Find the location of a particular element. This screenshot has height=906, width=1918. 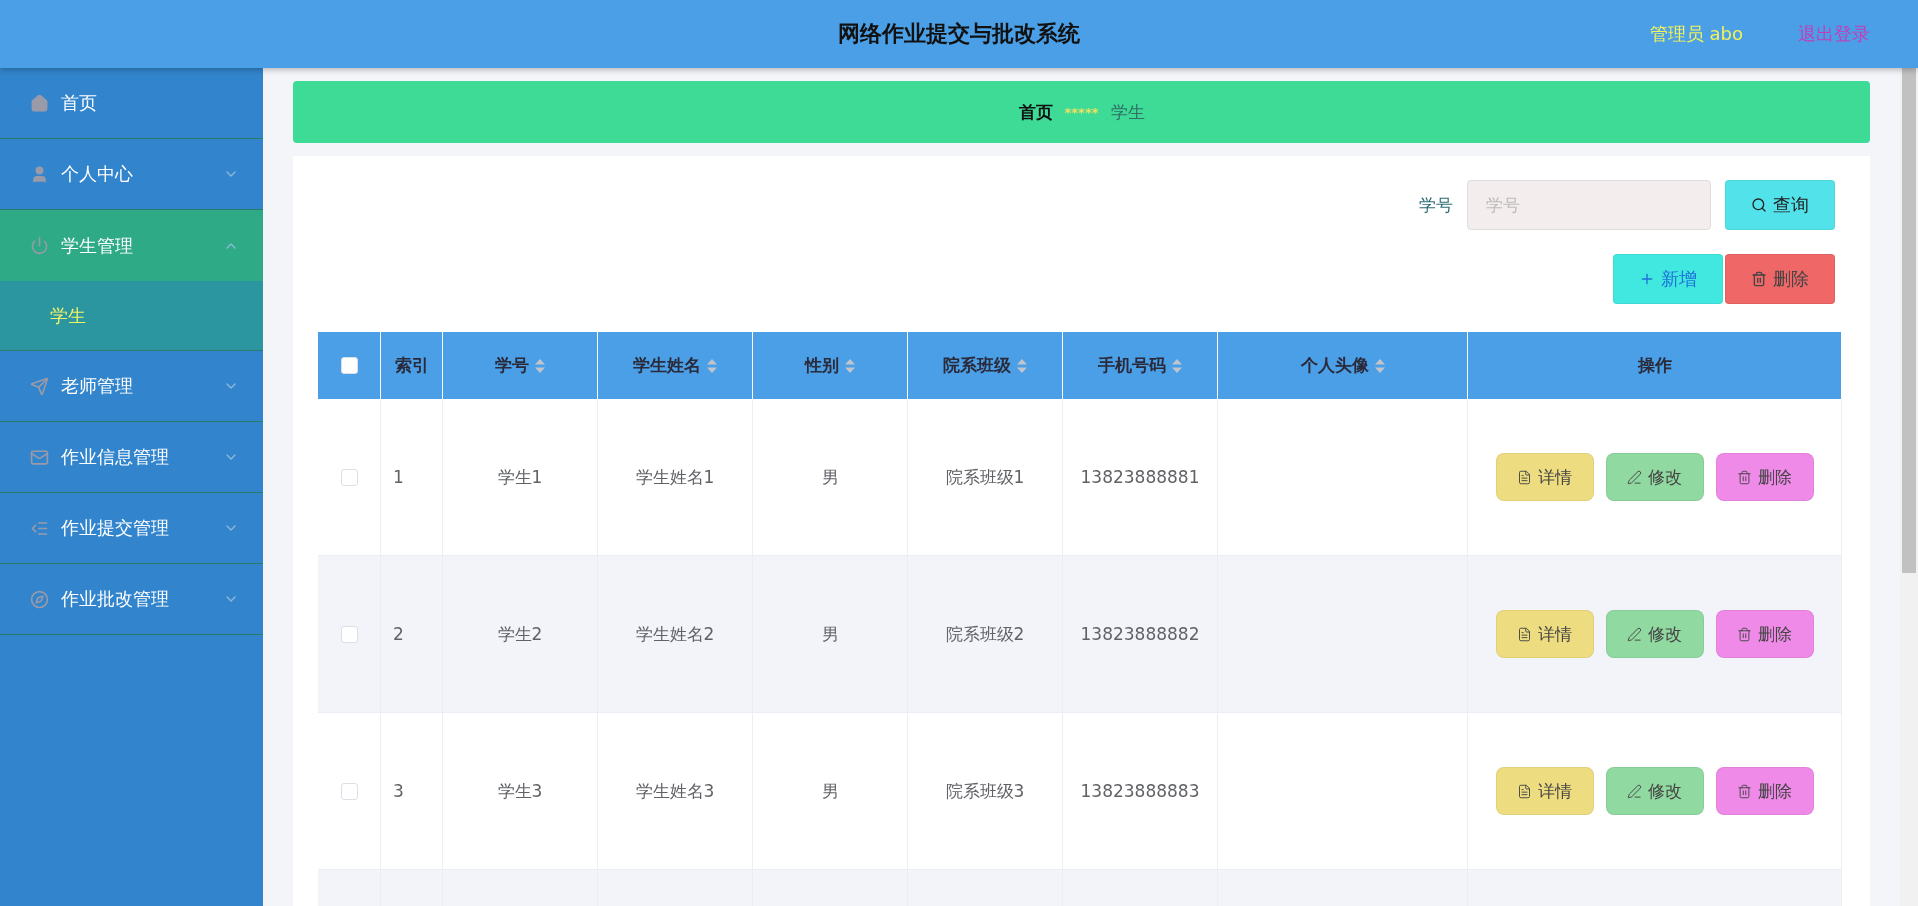

search-icon is located at coordinates (1759, 205).